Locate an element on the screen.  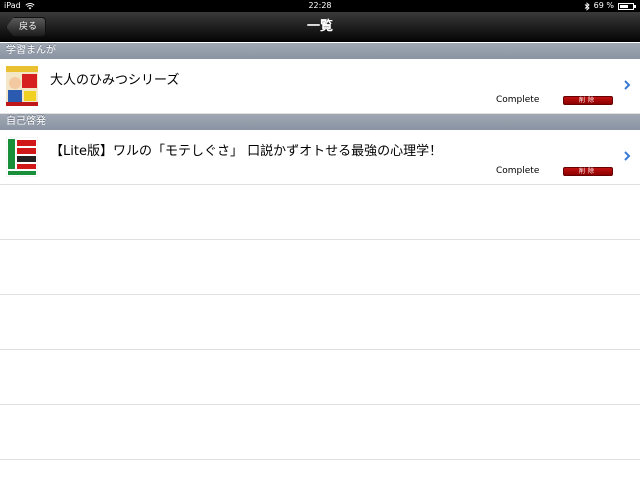
bluetooth-icon is located at coordinates (587, 6).